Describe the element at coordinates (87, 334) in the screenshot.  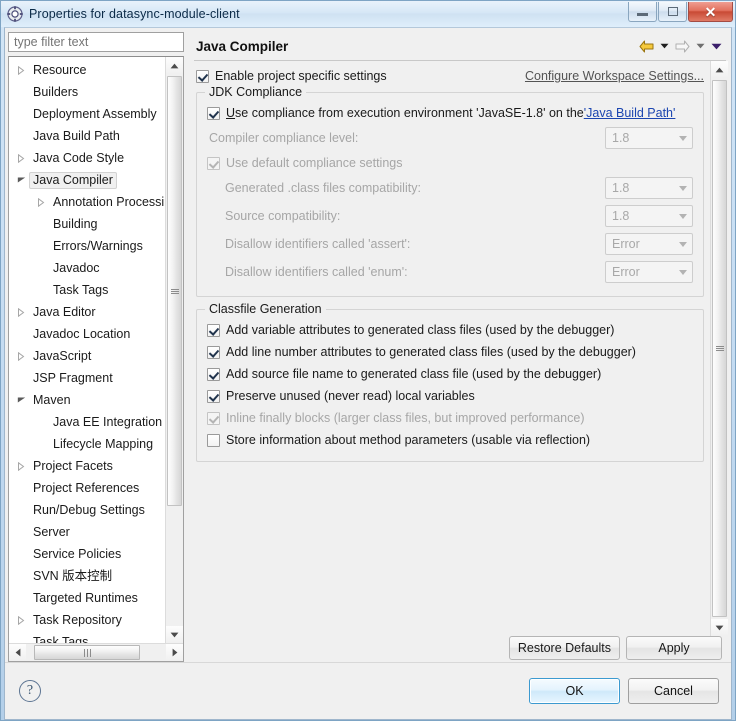
I see `tree-item-javadoc-location: Javadoc Location` at that location.